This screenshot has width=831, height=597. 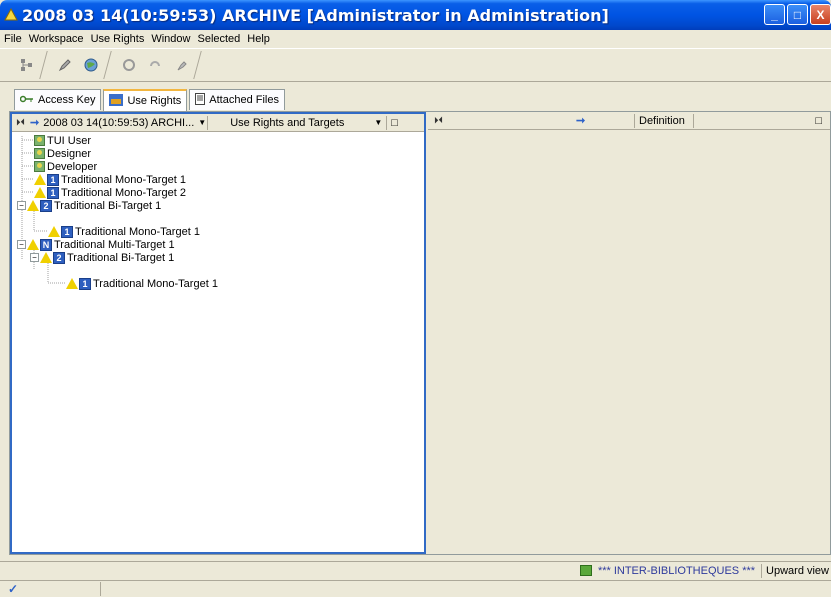 What do you see at coordinates (56, 39) in the screenshot?
I see `menu-workspace: Workspace` at bounding box center [56, 39].